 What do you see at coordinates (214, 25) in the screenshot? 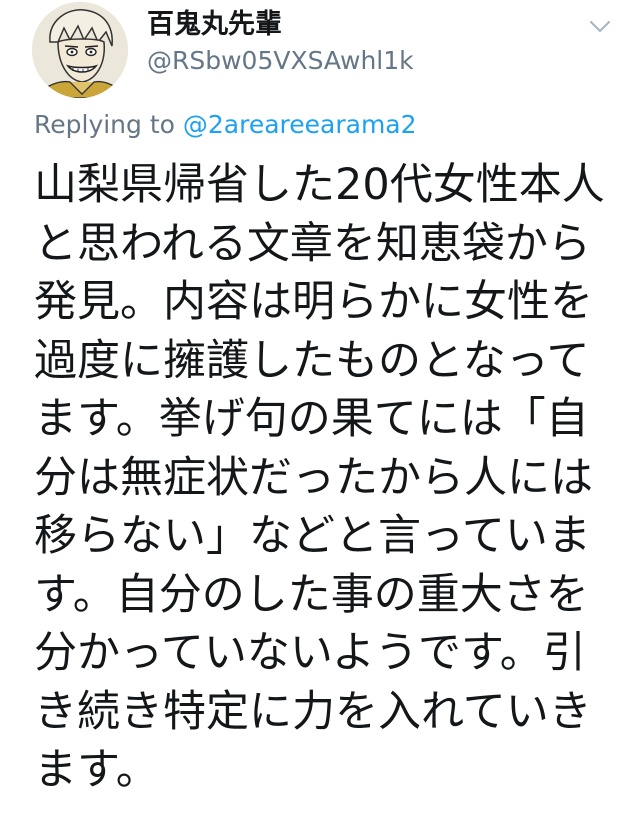
I see `user-display-name: 百鬼丸先輩` at bounding box center [214, 25].